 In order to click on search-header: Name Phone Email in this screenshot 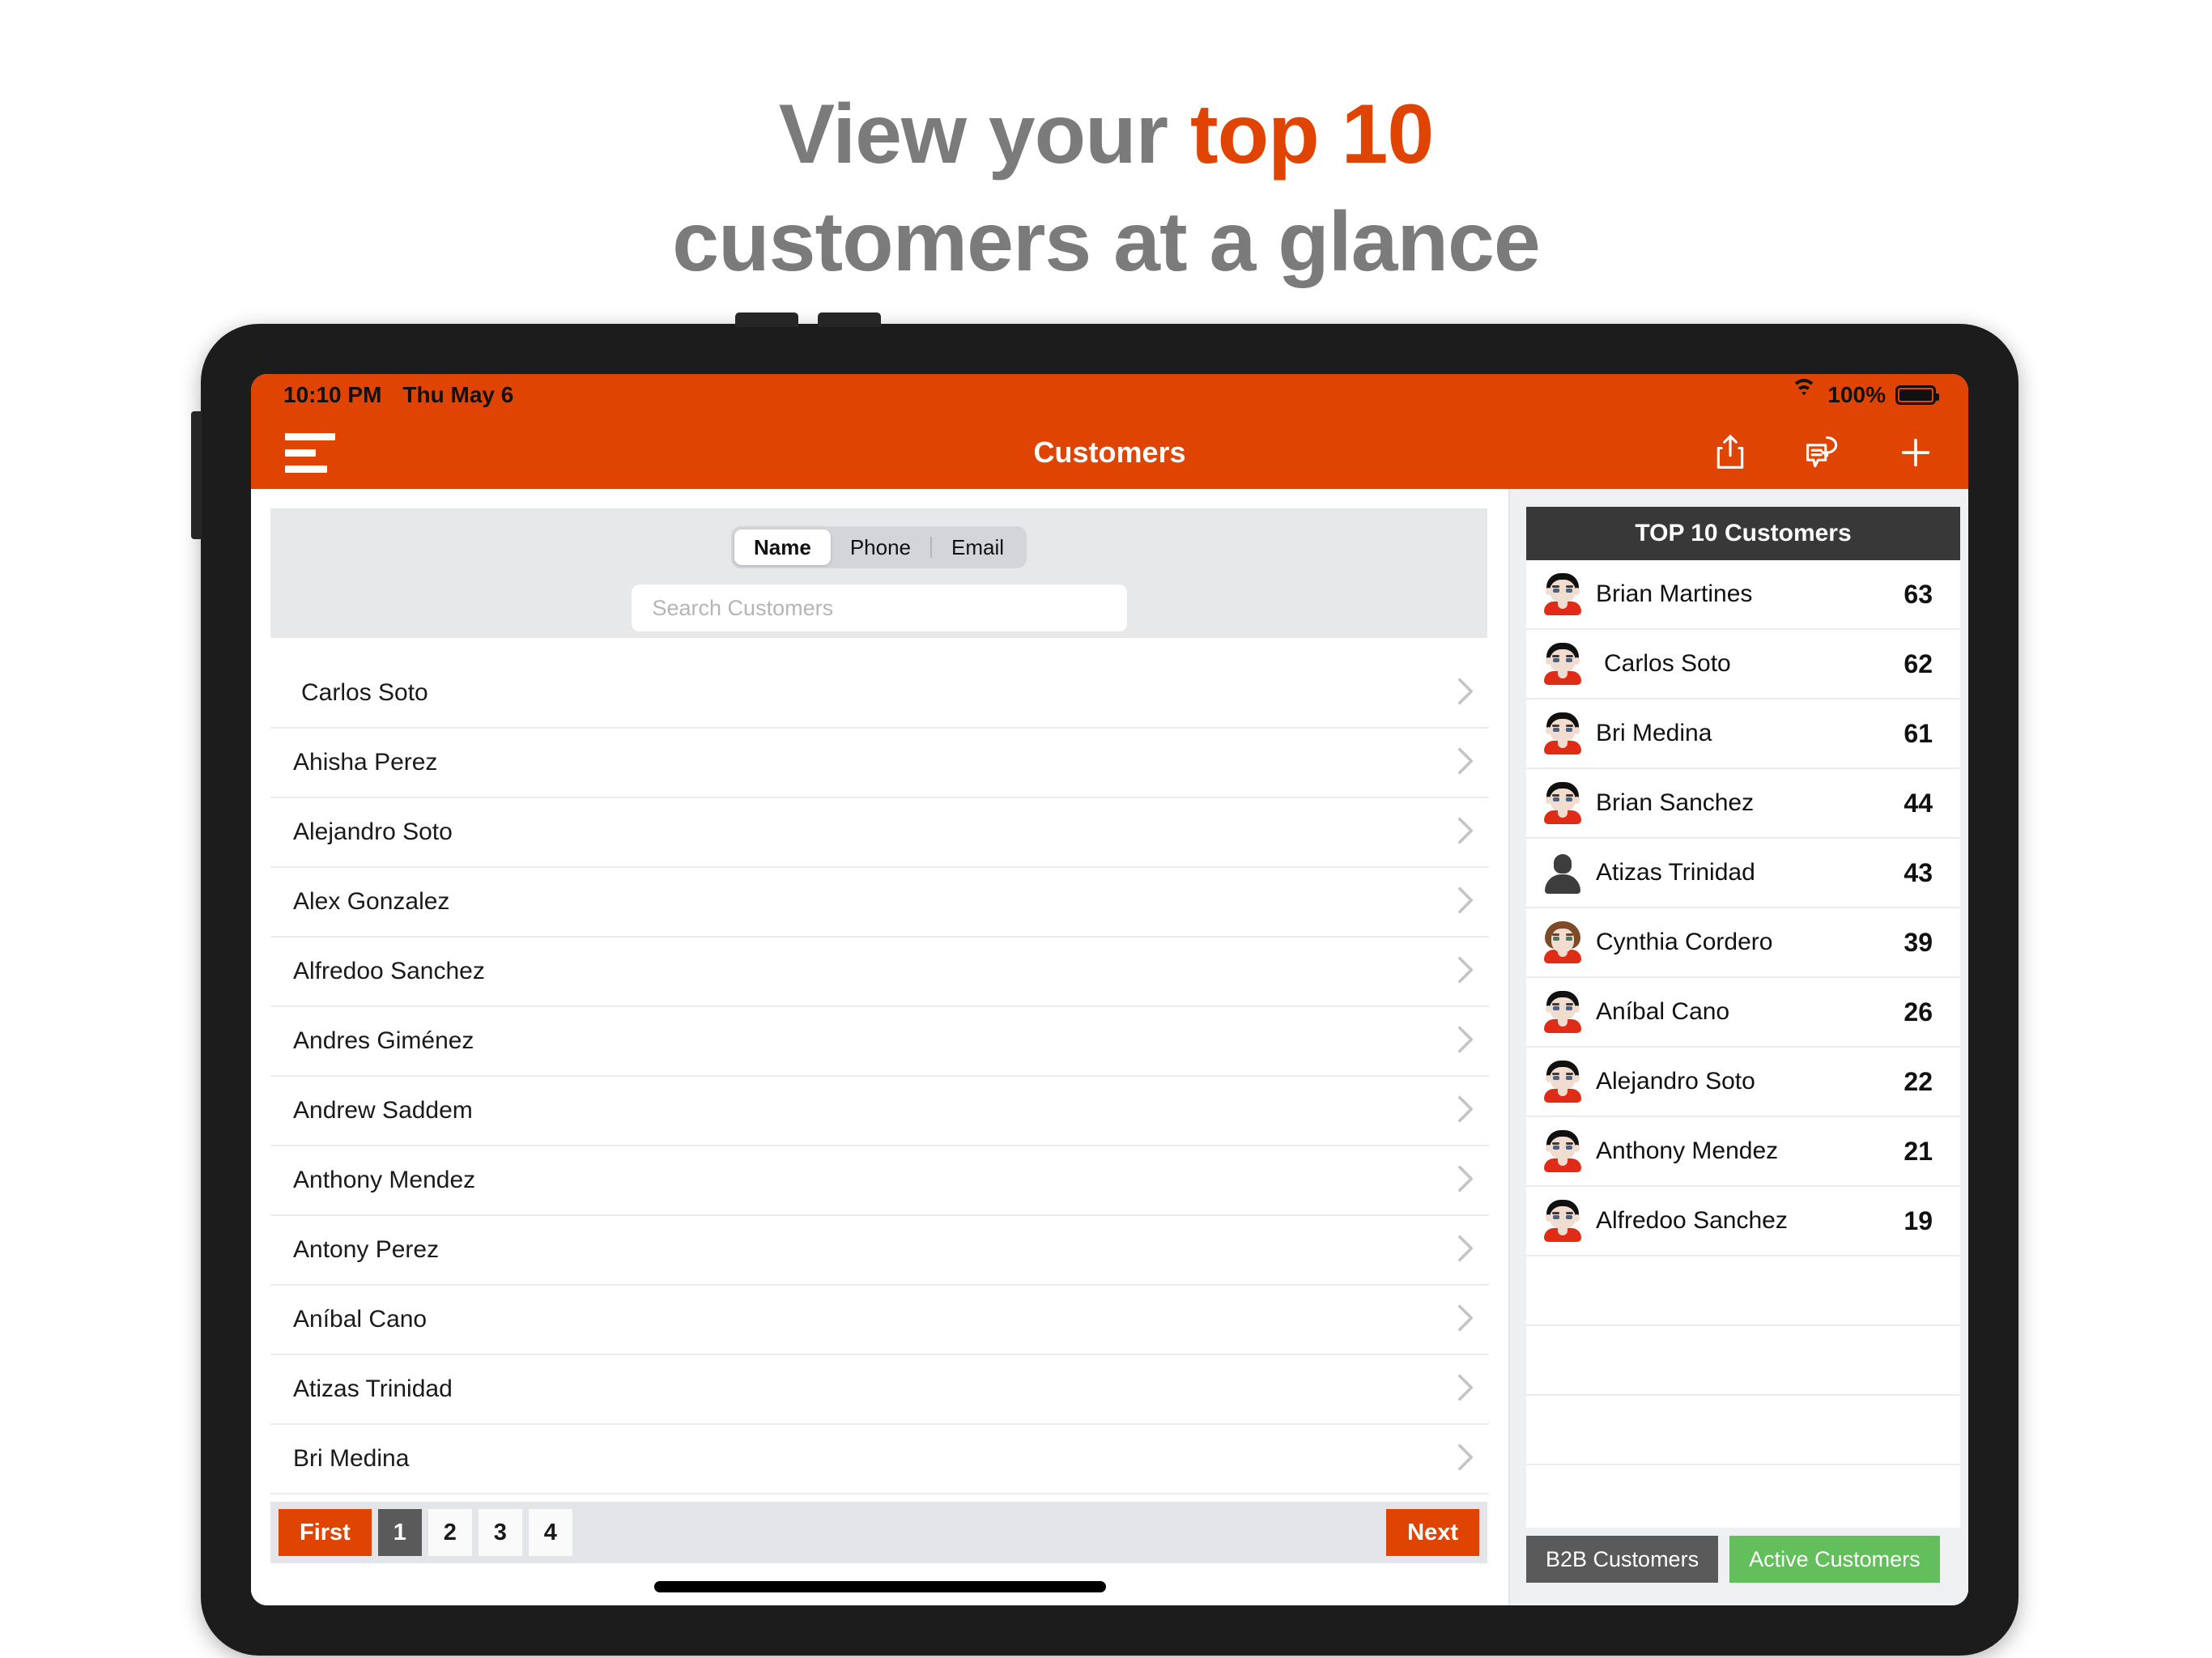, I will do `click(878, 573)`.